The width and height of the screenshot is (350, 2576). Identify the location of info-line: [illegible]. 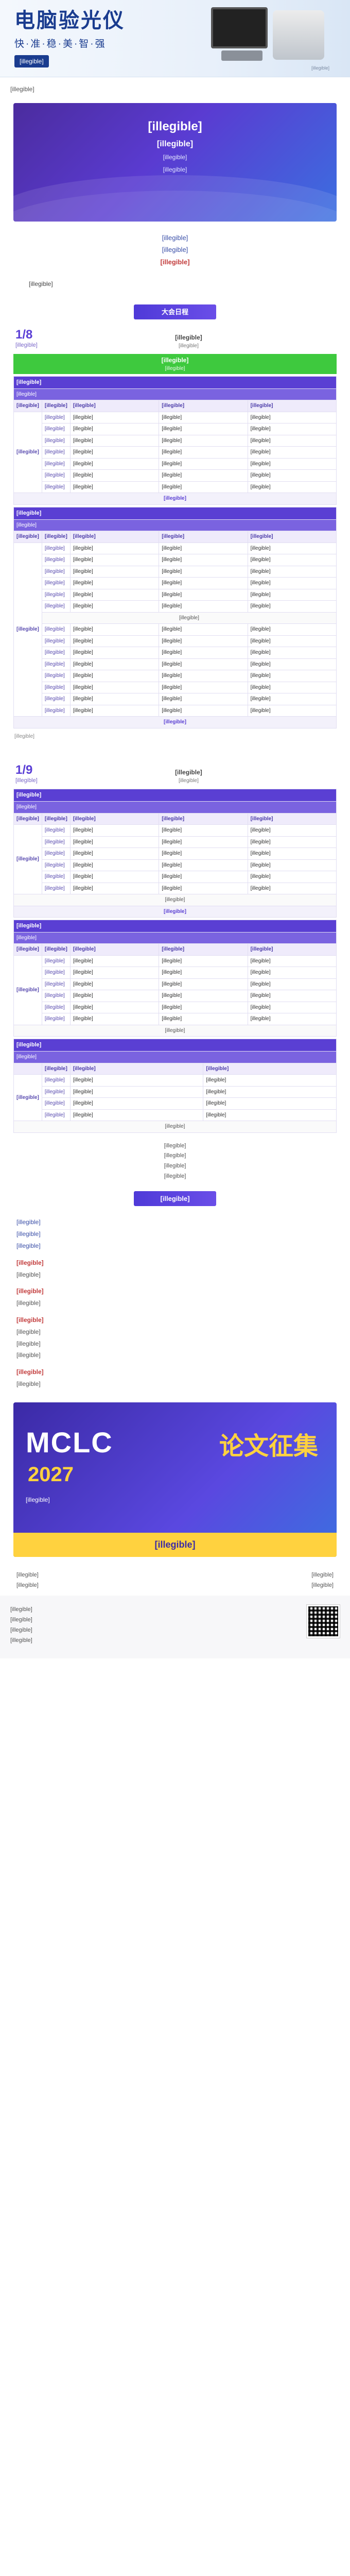
(28, 1245).